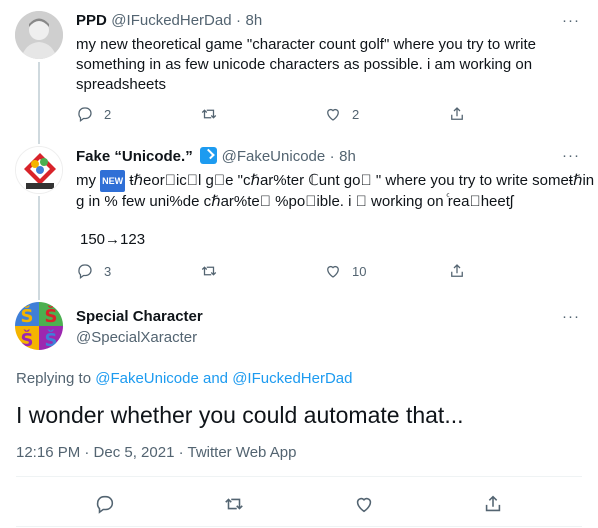 The width and height of the screenshot is (598, 528). I want to click on replying-to-and: and, so click(215, 378).